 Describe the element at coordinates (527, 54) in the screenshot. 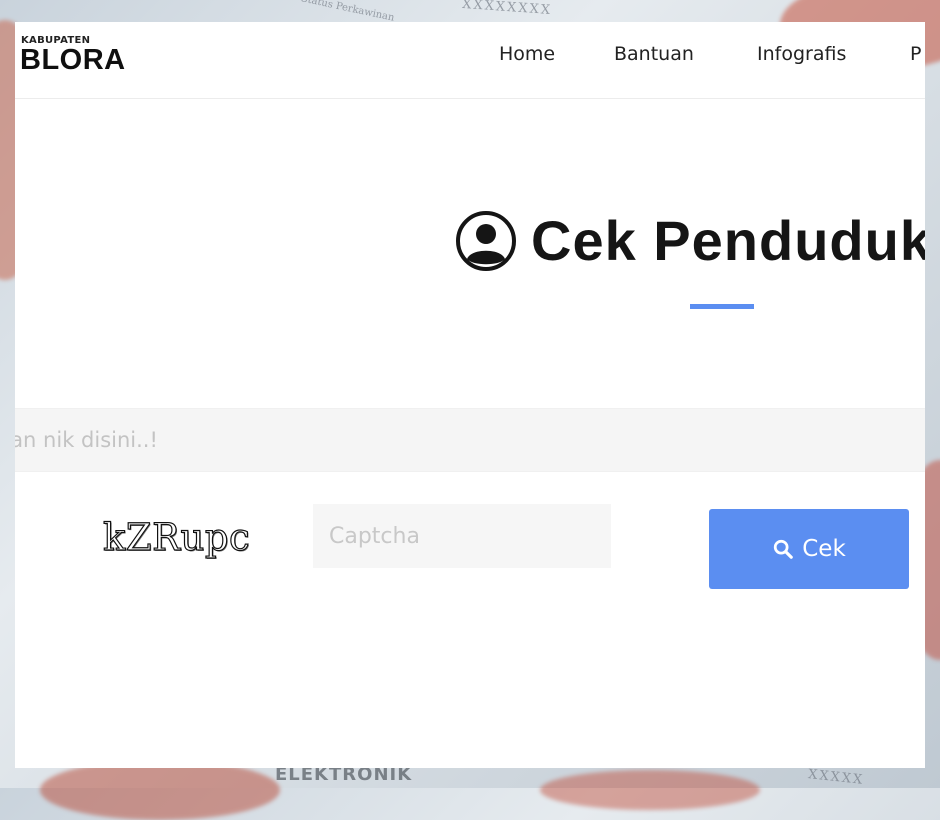

I see `nav-home: Home` at that location.